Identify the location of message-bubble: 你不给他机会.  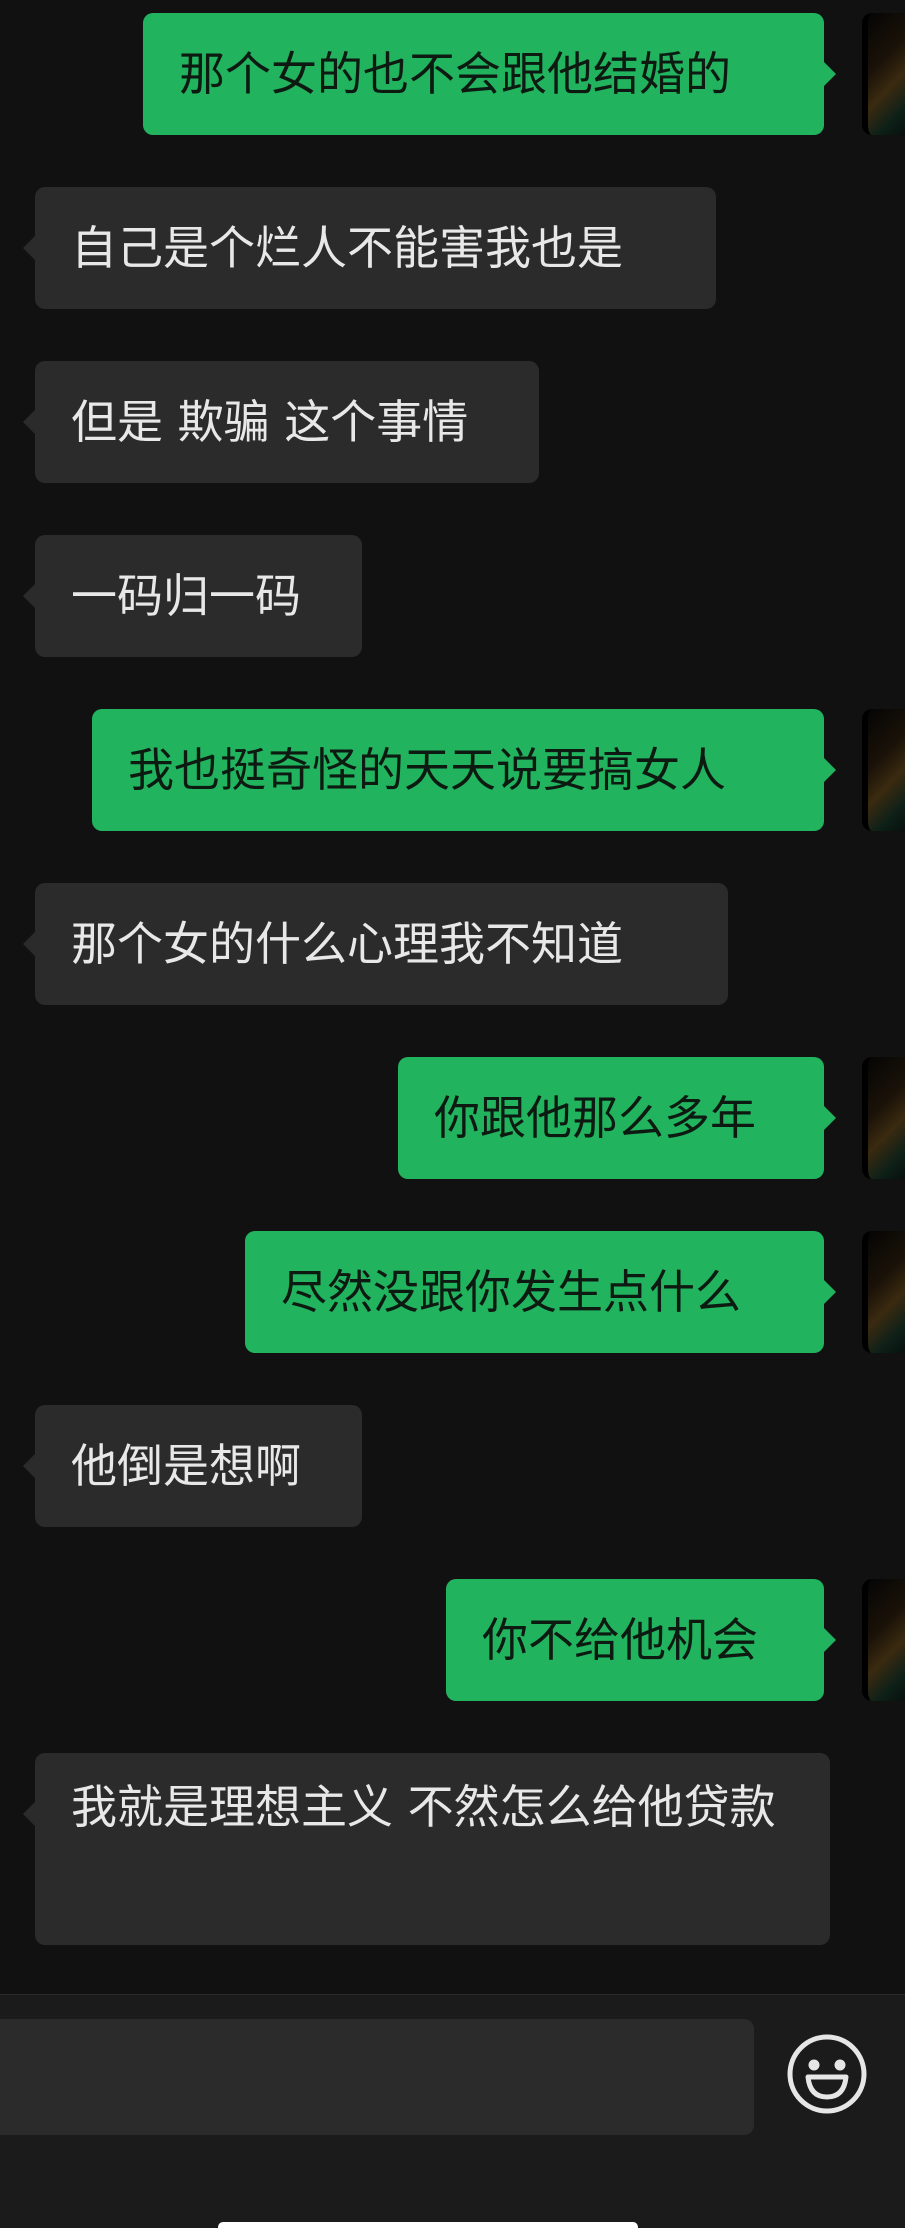
(635, 1640).